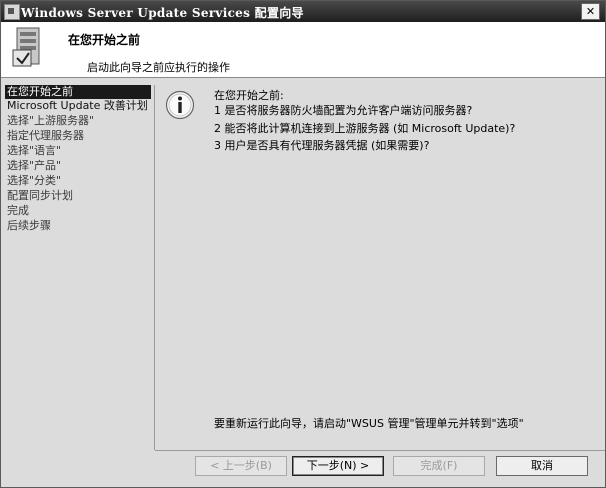 Image resolution: width=606 pixels, height=488 pixels. Describe the element at coordinates (249, 95) in the screenshot. I see `intro-text: 在您开始之前:` at that location.